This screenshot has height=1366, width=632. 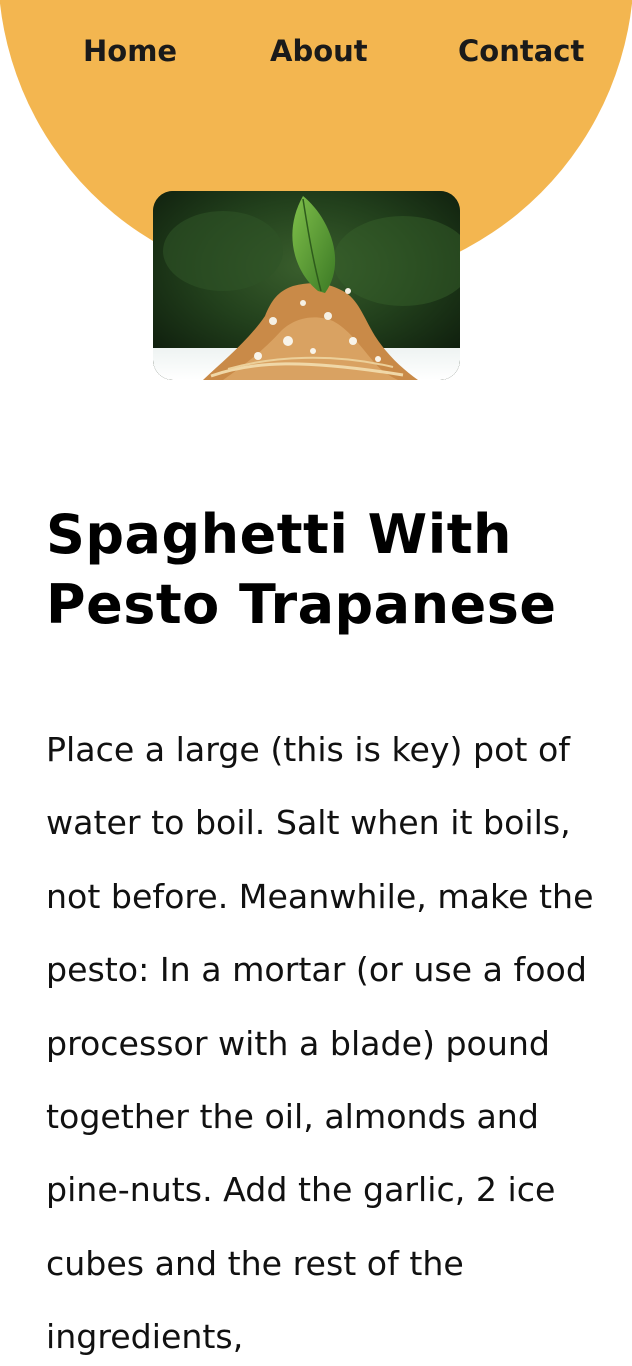 I want to click on nav-link-about: About, so click(x=319, y=51).